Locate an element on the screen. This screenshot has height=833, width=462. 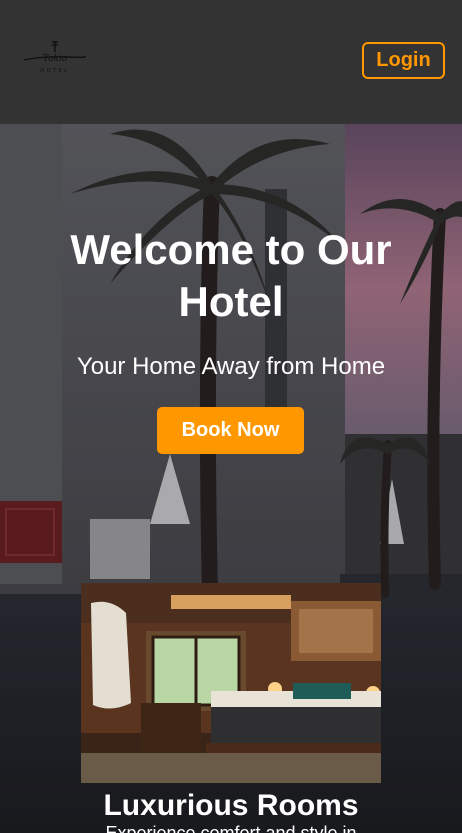
hero-subtitle: Your Home Away from Home is located at coordinates (231, 366).